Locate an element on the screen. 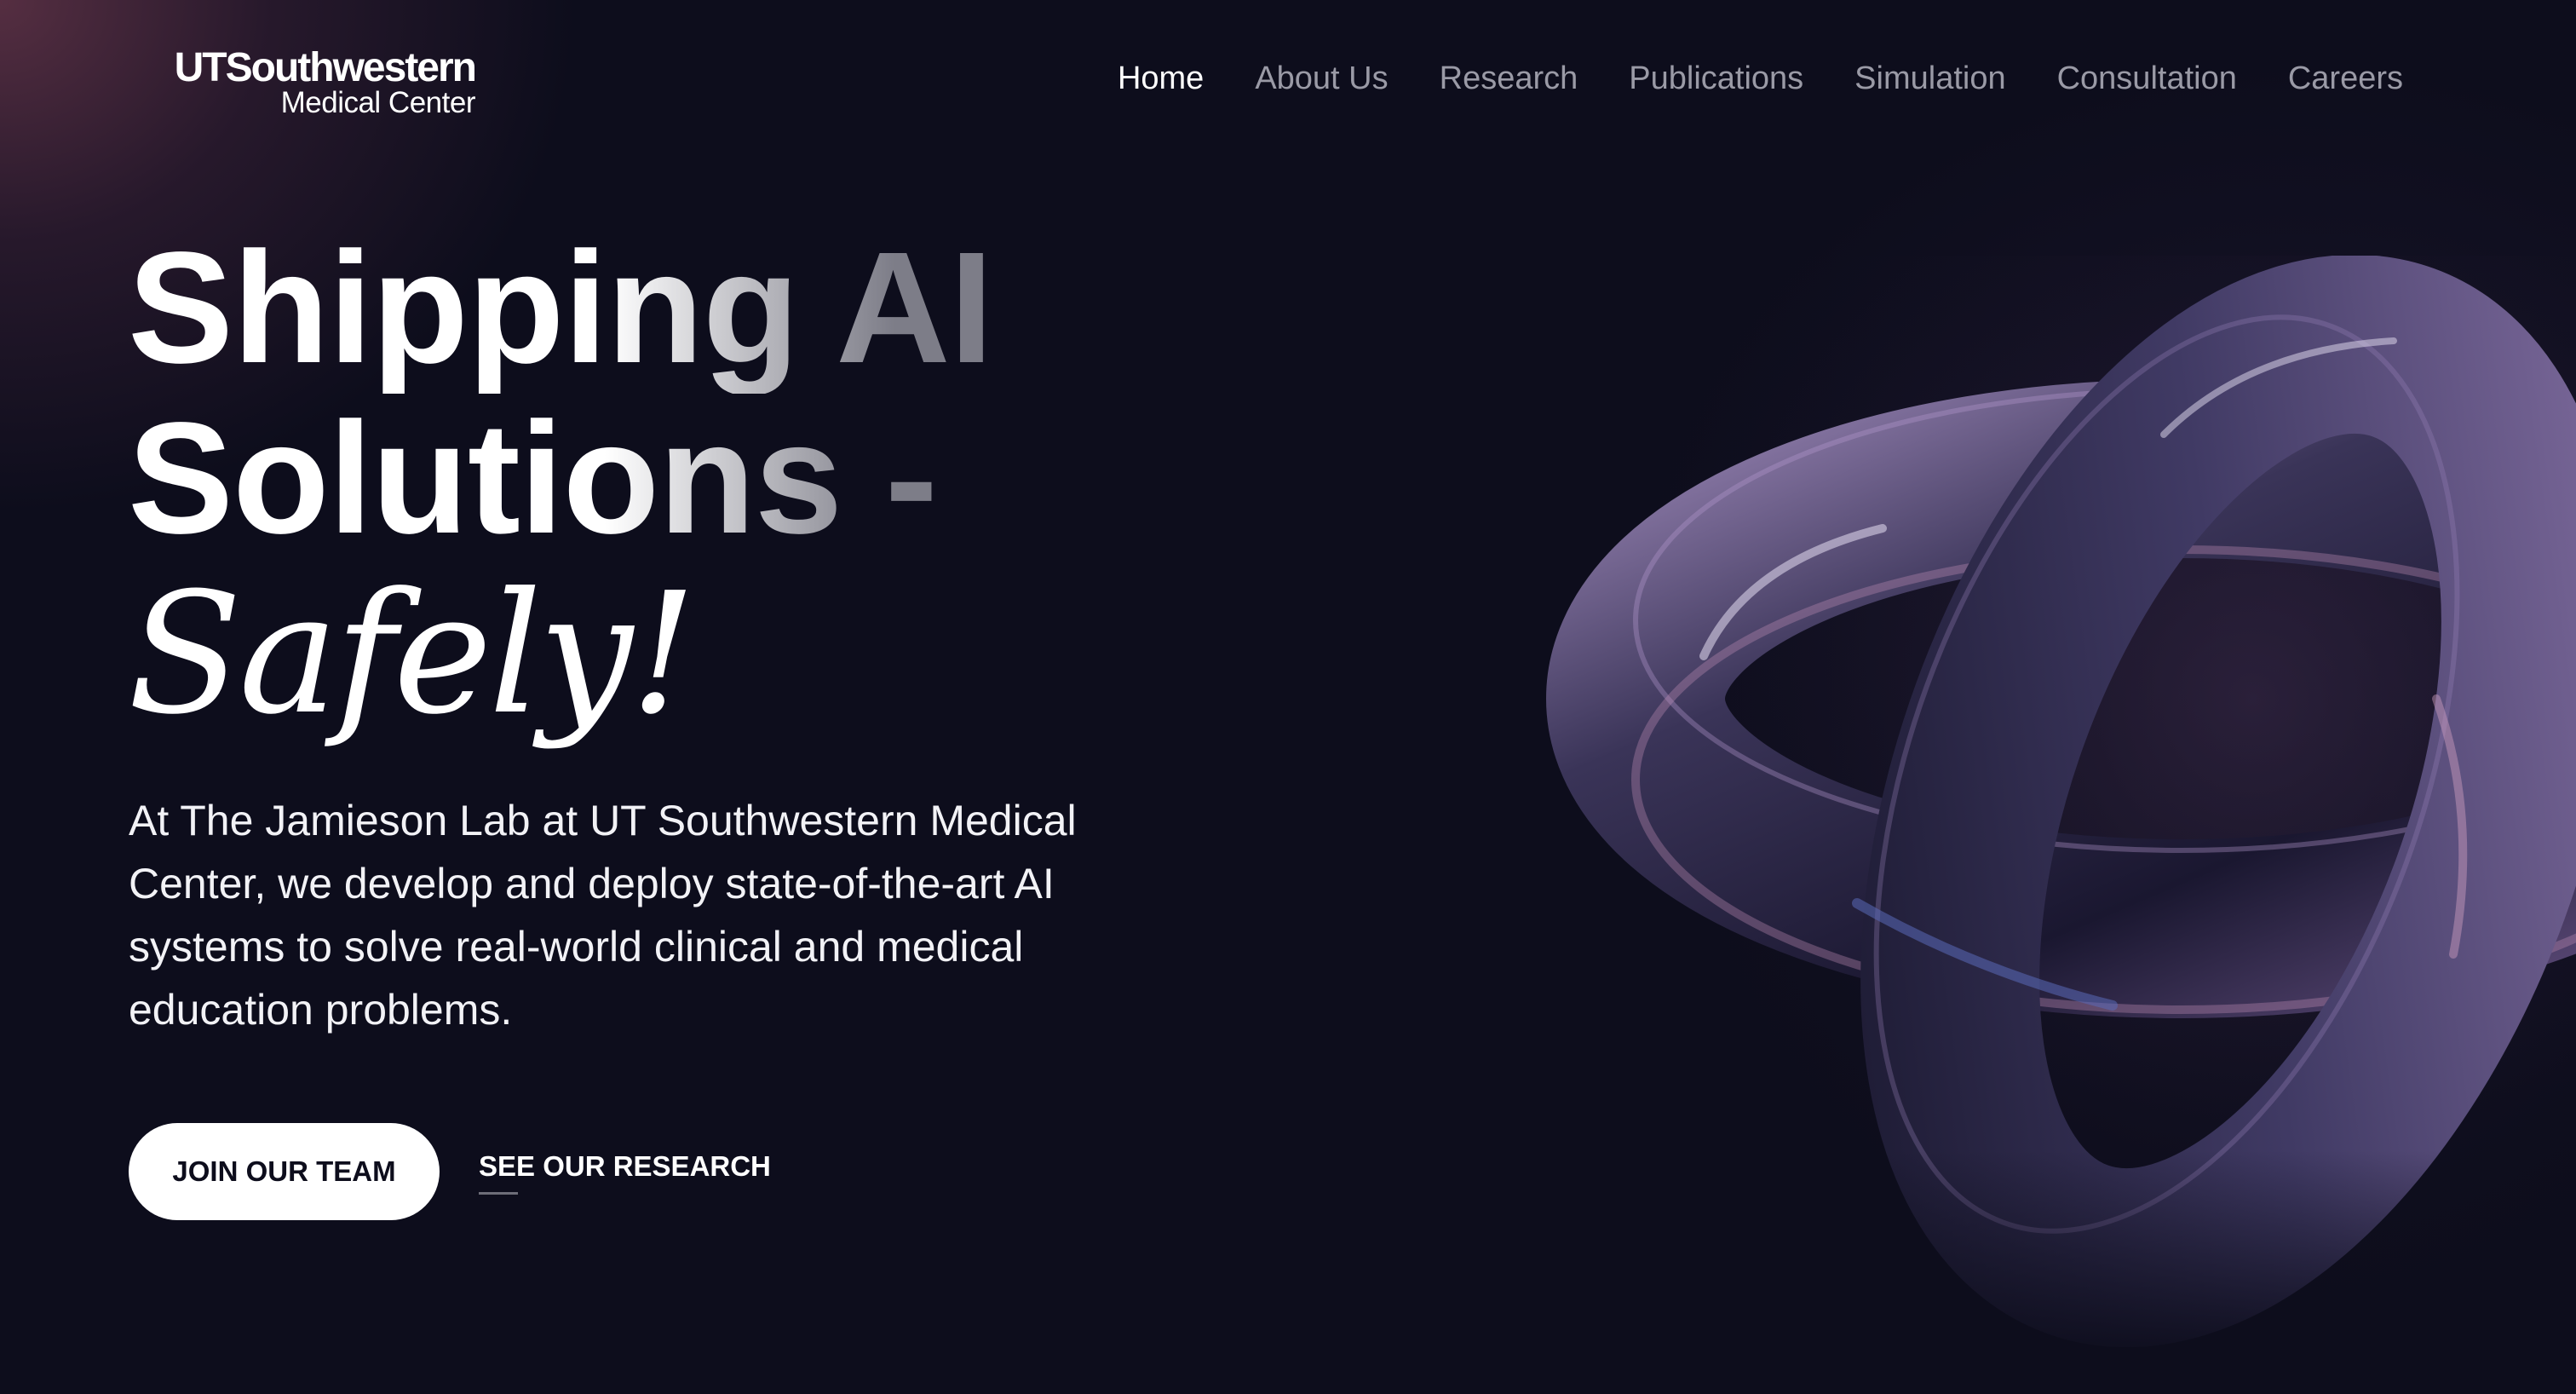 This screenshot has height=1394, width=2576. logo-subtitle: Medical Center is located at coordinates (378, 102).